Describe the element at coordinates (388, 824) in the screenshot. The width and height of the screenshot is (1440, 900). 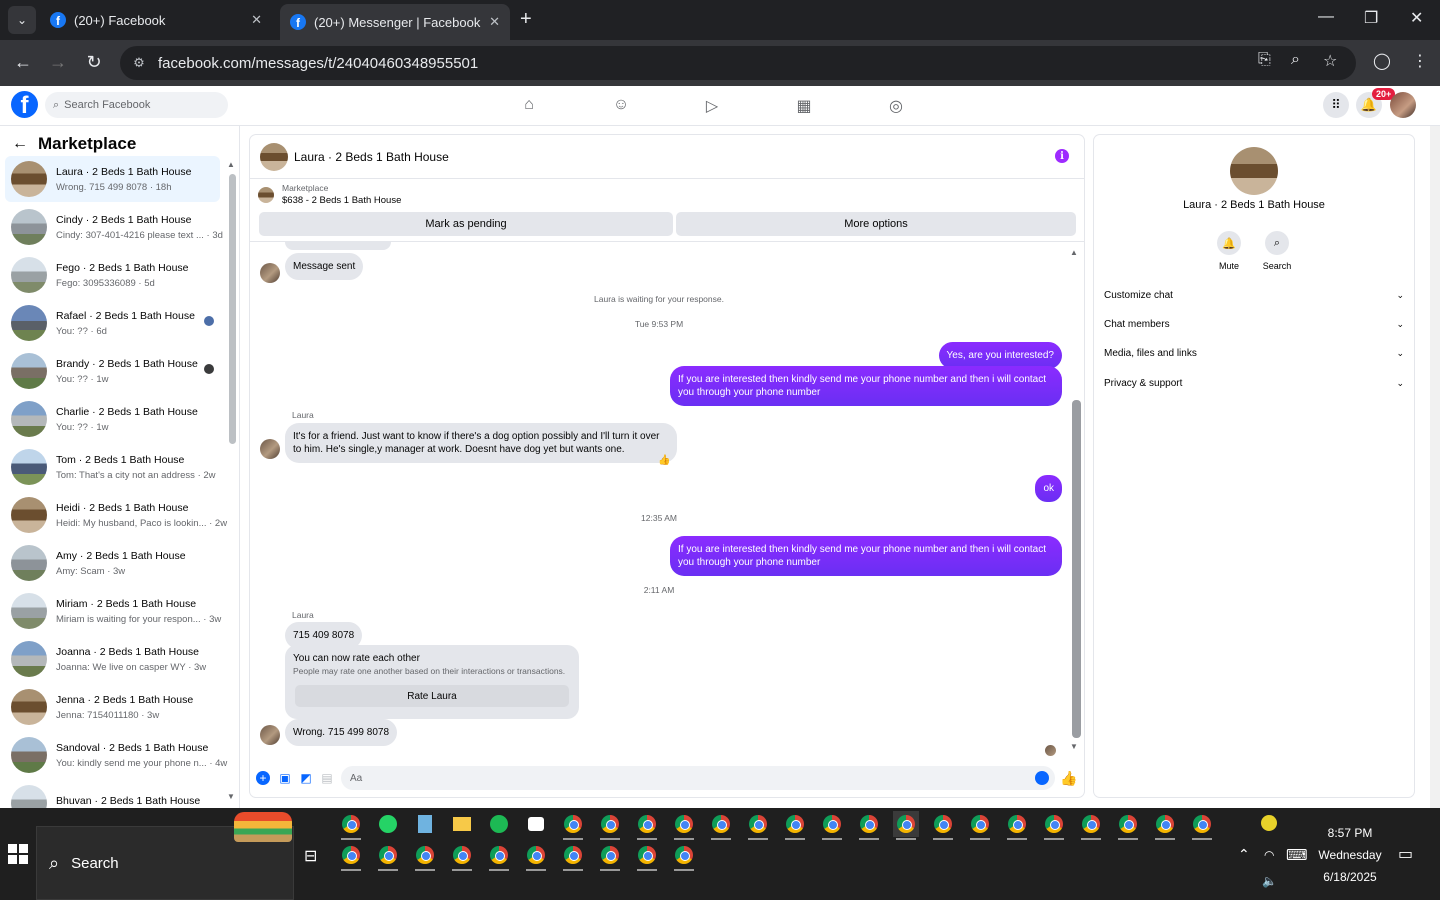
I see `whatsapp-app-icon` at that location.